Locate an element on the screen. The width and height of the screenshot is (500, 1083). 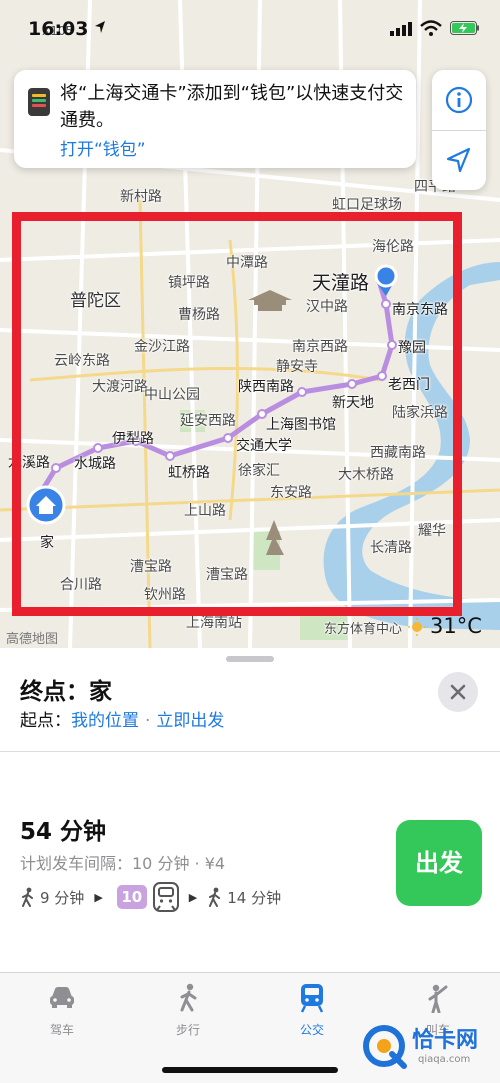
tab-label: 驾车 is located at coordinates (61, 1030).